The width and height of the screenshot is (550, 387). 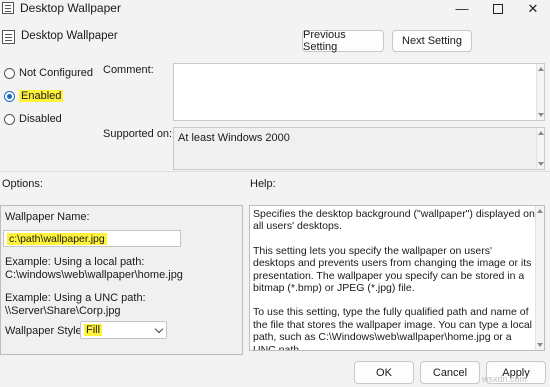 What do you see at coordinates (275, 171) in the screenshot?
I see `section-divider` at bounding box center [275, 171].